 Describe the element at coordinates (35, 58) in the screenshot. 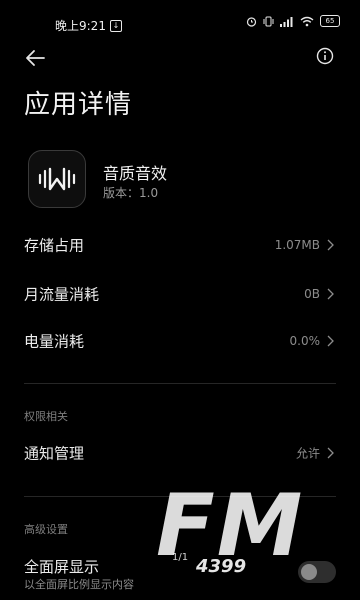

I see `arrow-left-icon` at that location.